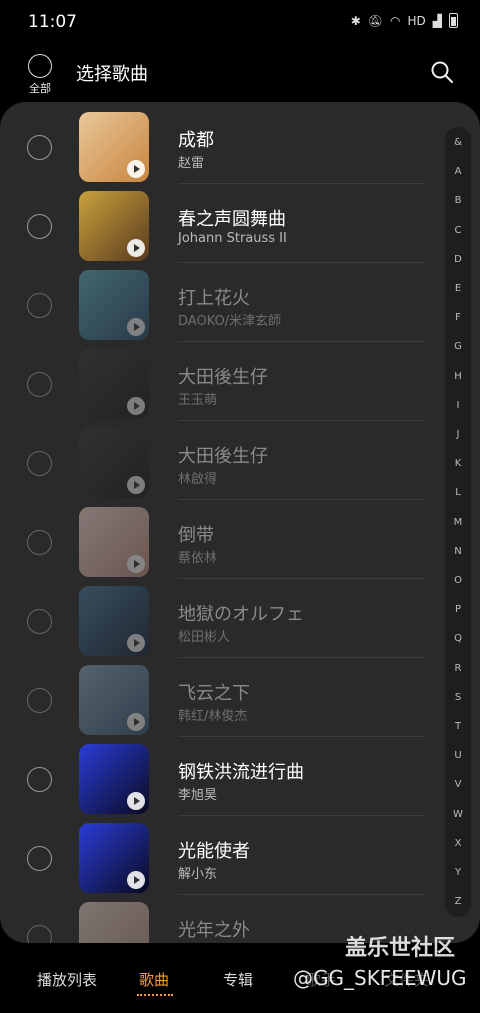 This screenshot has width=480, height=1013. Describe the element at coordinates (458, 230) in the screenshot. I see `alpha-index-letter: C` at that location.